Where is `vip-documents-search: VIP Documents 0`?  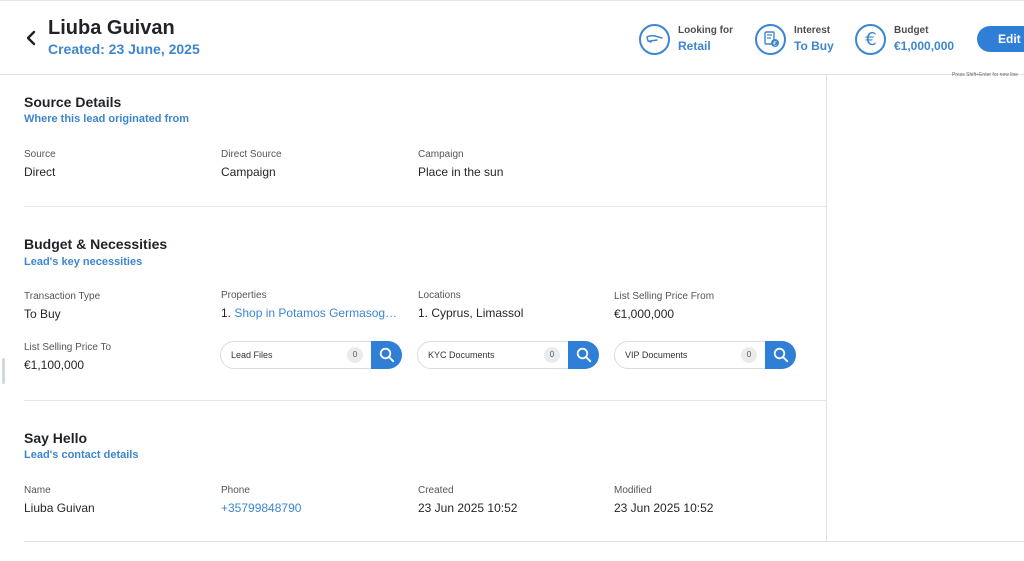 vip-documents-search: VIP Documents 0 is located at coordinates (705, 355).